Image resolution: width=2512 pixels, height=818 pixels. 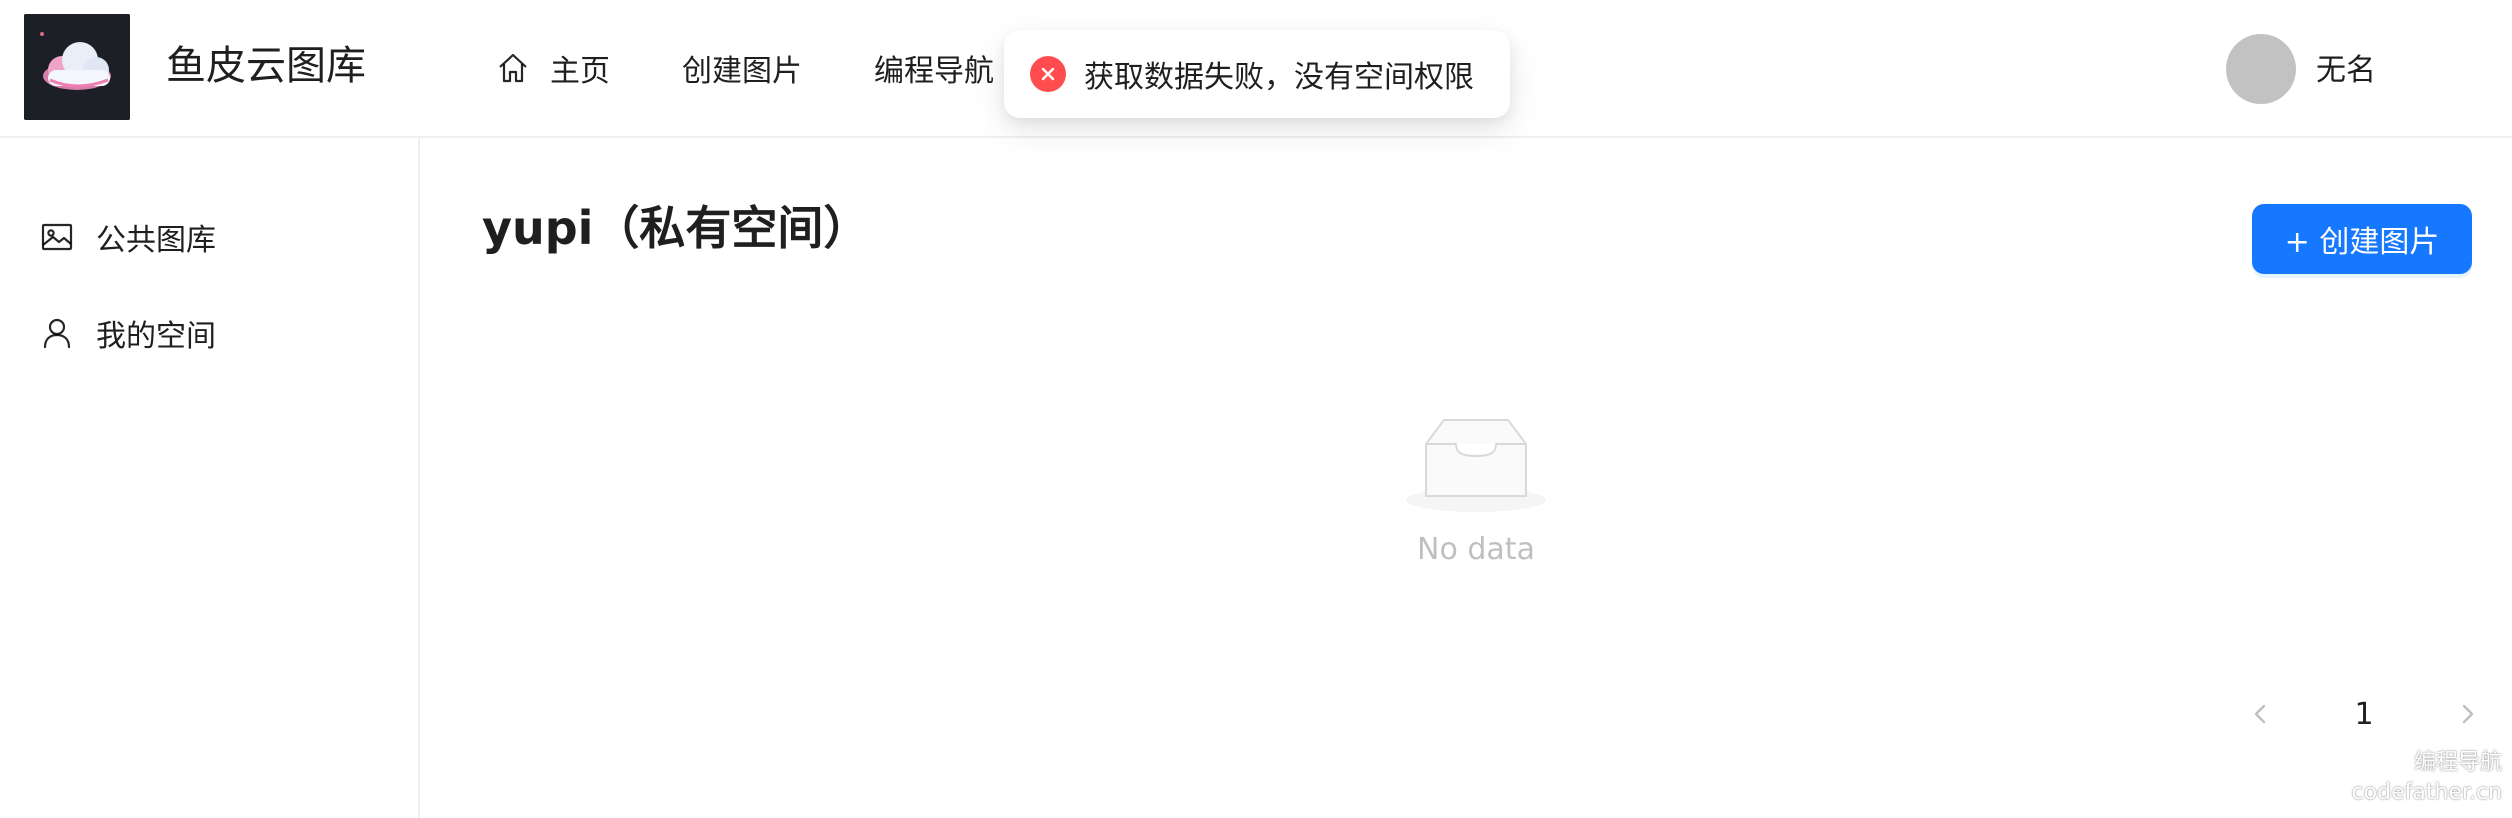 What do you see at coordinates (934, 71) in the screenshot?
I see `nav-item-coding-guide-label: 编程导航` at bounding box center [934, 71].